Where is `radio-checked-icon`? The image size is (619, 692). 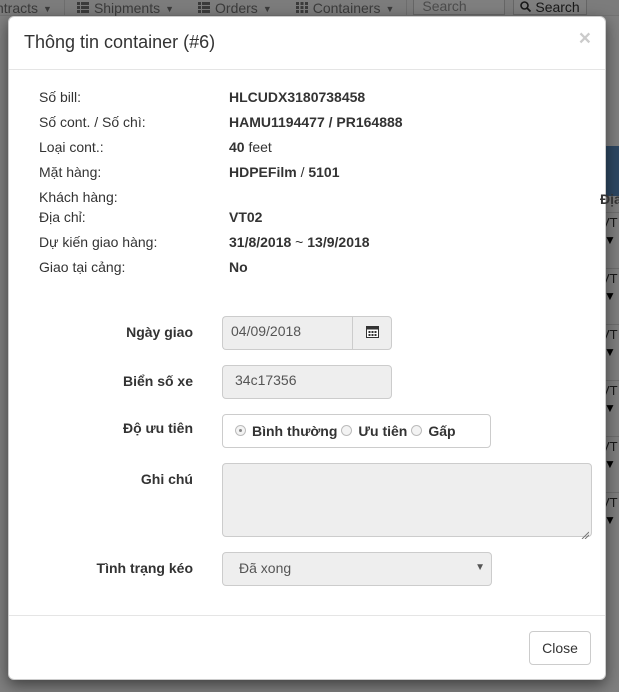 radio-checked-icon is located at coordinates (240, 430).